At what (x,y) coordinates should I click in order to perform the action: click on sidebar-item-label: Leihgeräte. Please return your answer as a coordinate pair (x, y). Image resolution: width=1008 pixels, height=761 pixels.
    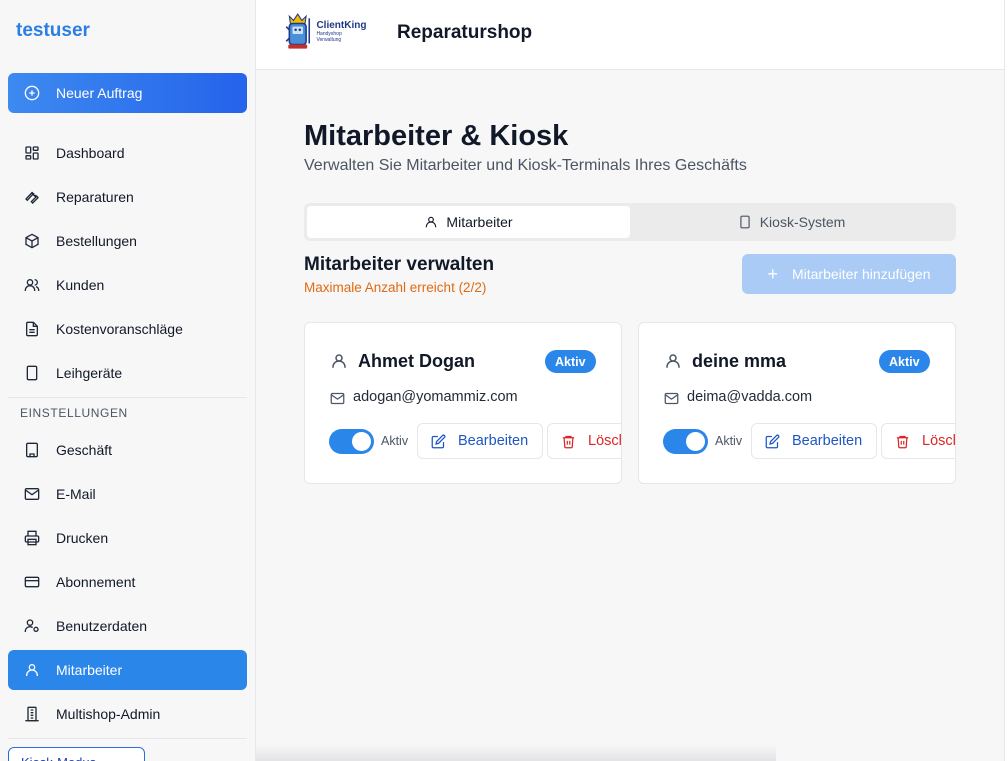
    Looking at the image, I should click on (89, 373).